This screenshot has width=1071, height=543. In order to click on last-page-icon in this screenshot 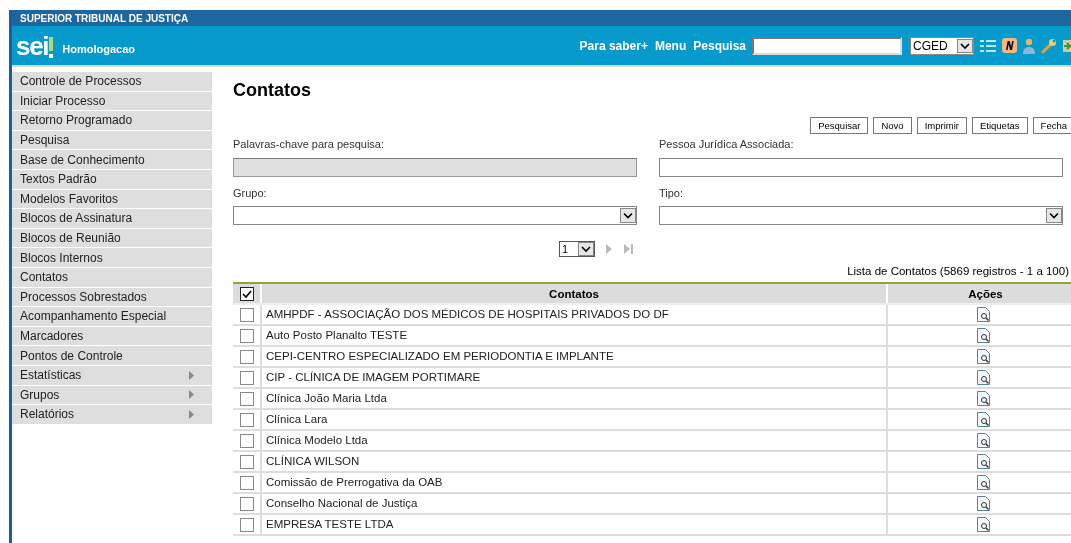, I will do `click(629, 249)`.